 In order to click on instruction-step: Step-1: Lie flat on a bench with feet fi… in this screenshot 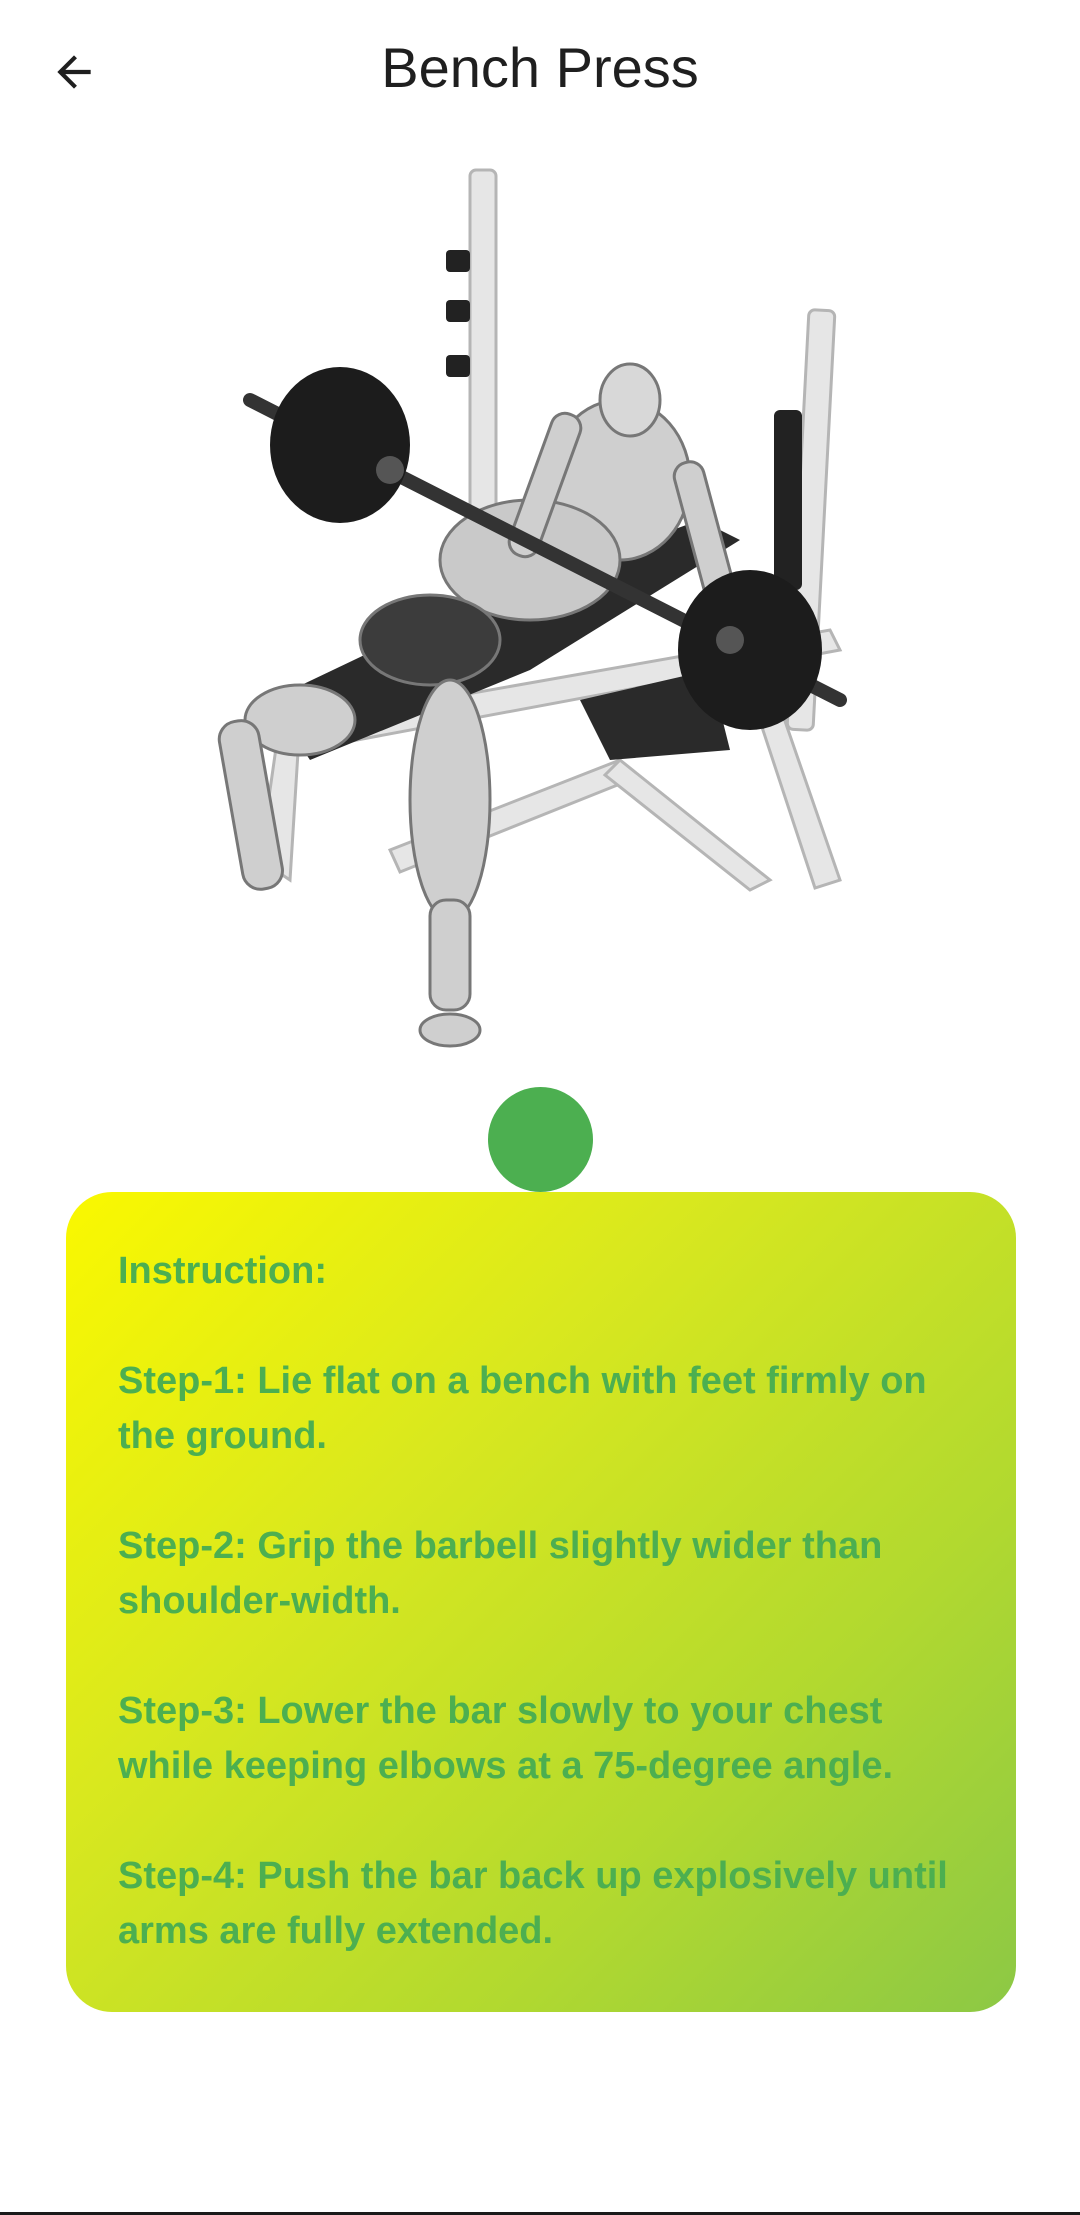, I will do `click(522, 1408)`.